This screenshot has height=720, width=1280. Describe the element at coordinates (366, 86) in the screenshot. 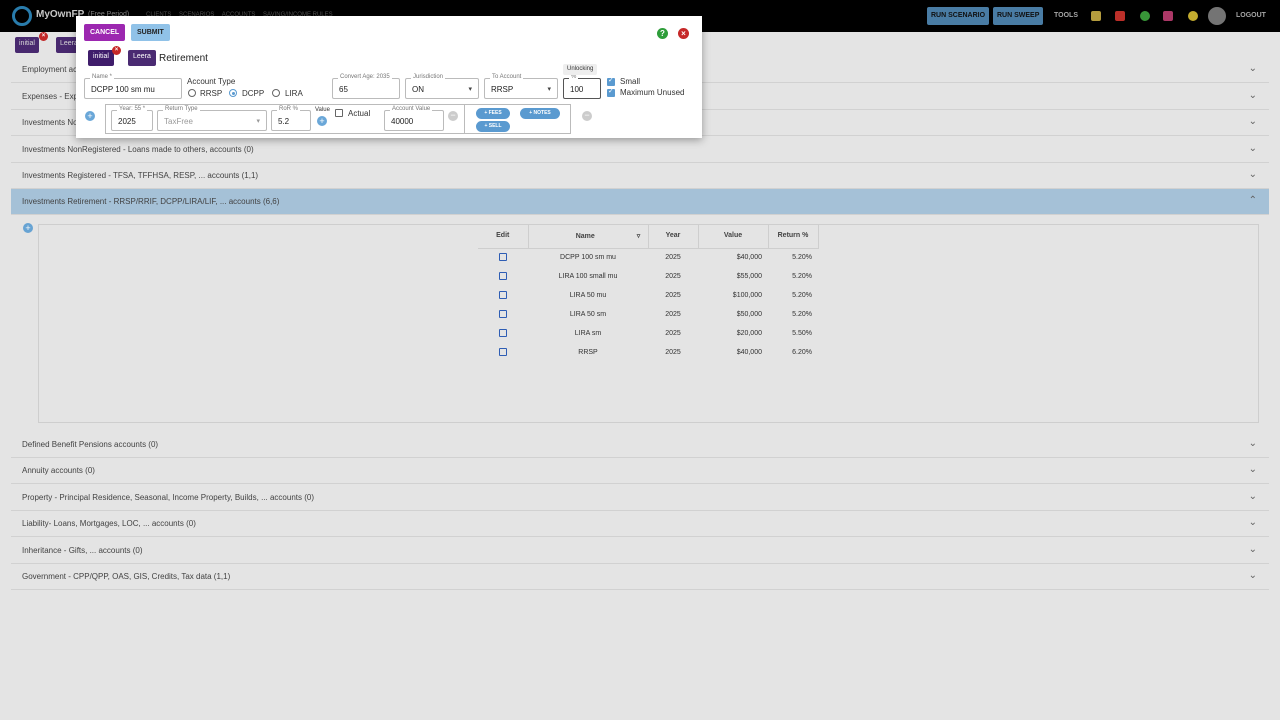

I see `convert-age-field: Convert Age: 2035 65` at that location.